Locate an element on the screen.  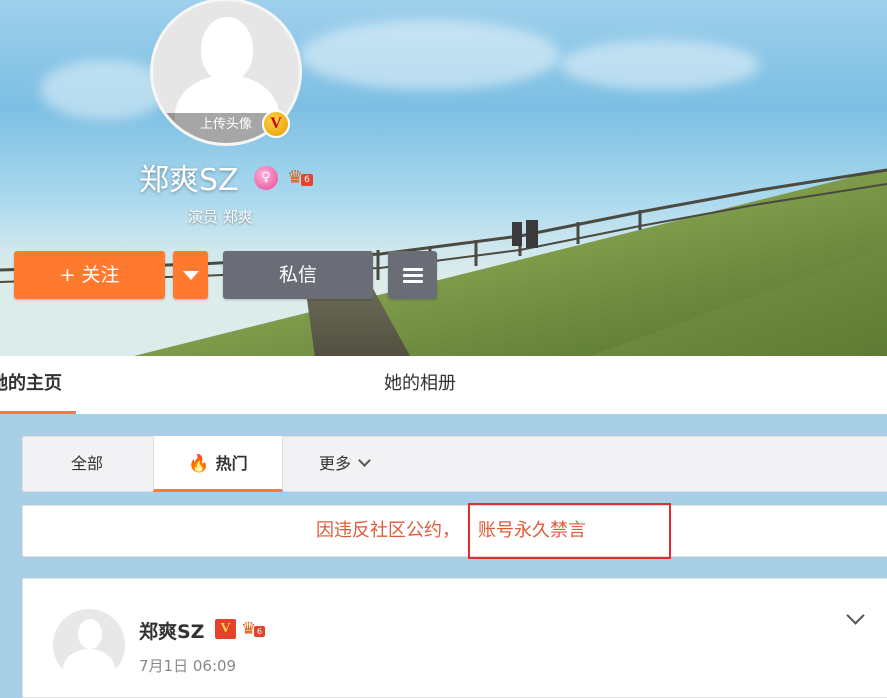
follow-button: + 关注 is located at coordinates (89, 275).